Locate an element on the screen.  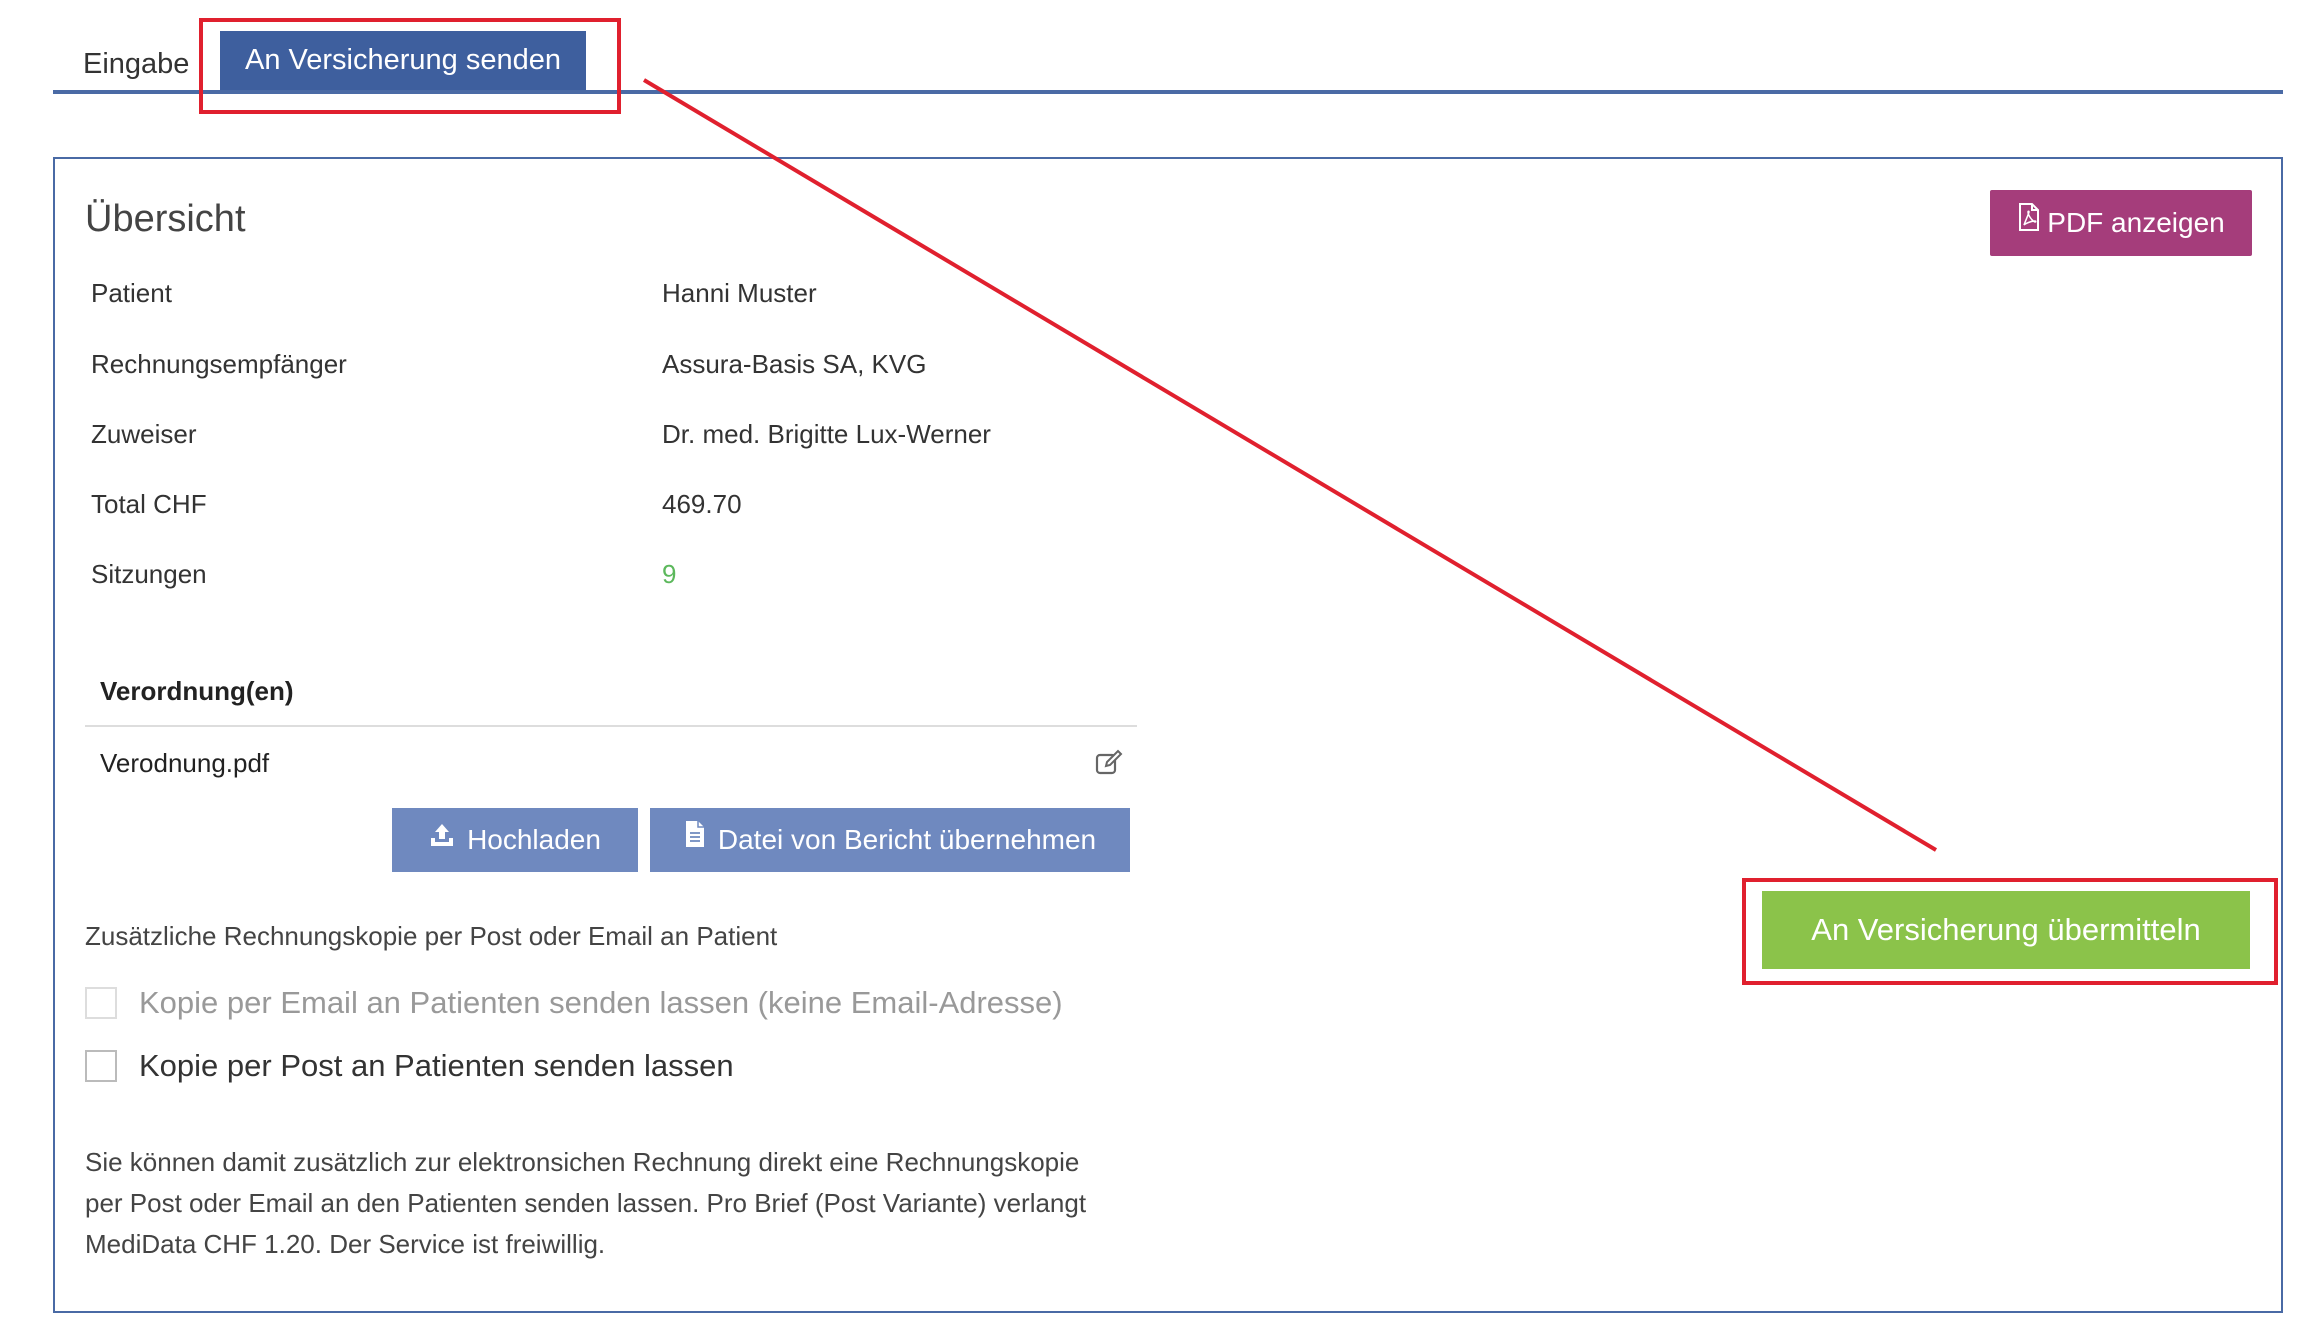
value-patient: Hanni Muster is located at coordinates (739, 293).